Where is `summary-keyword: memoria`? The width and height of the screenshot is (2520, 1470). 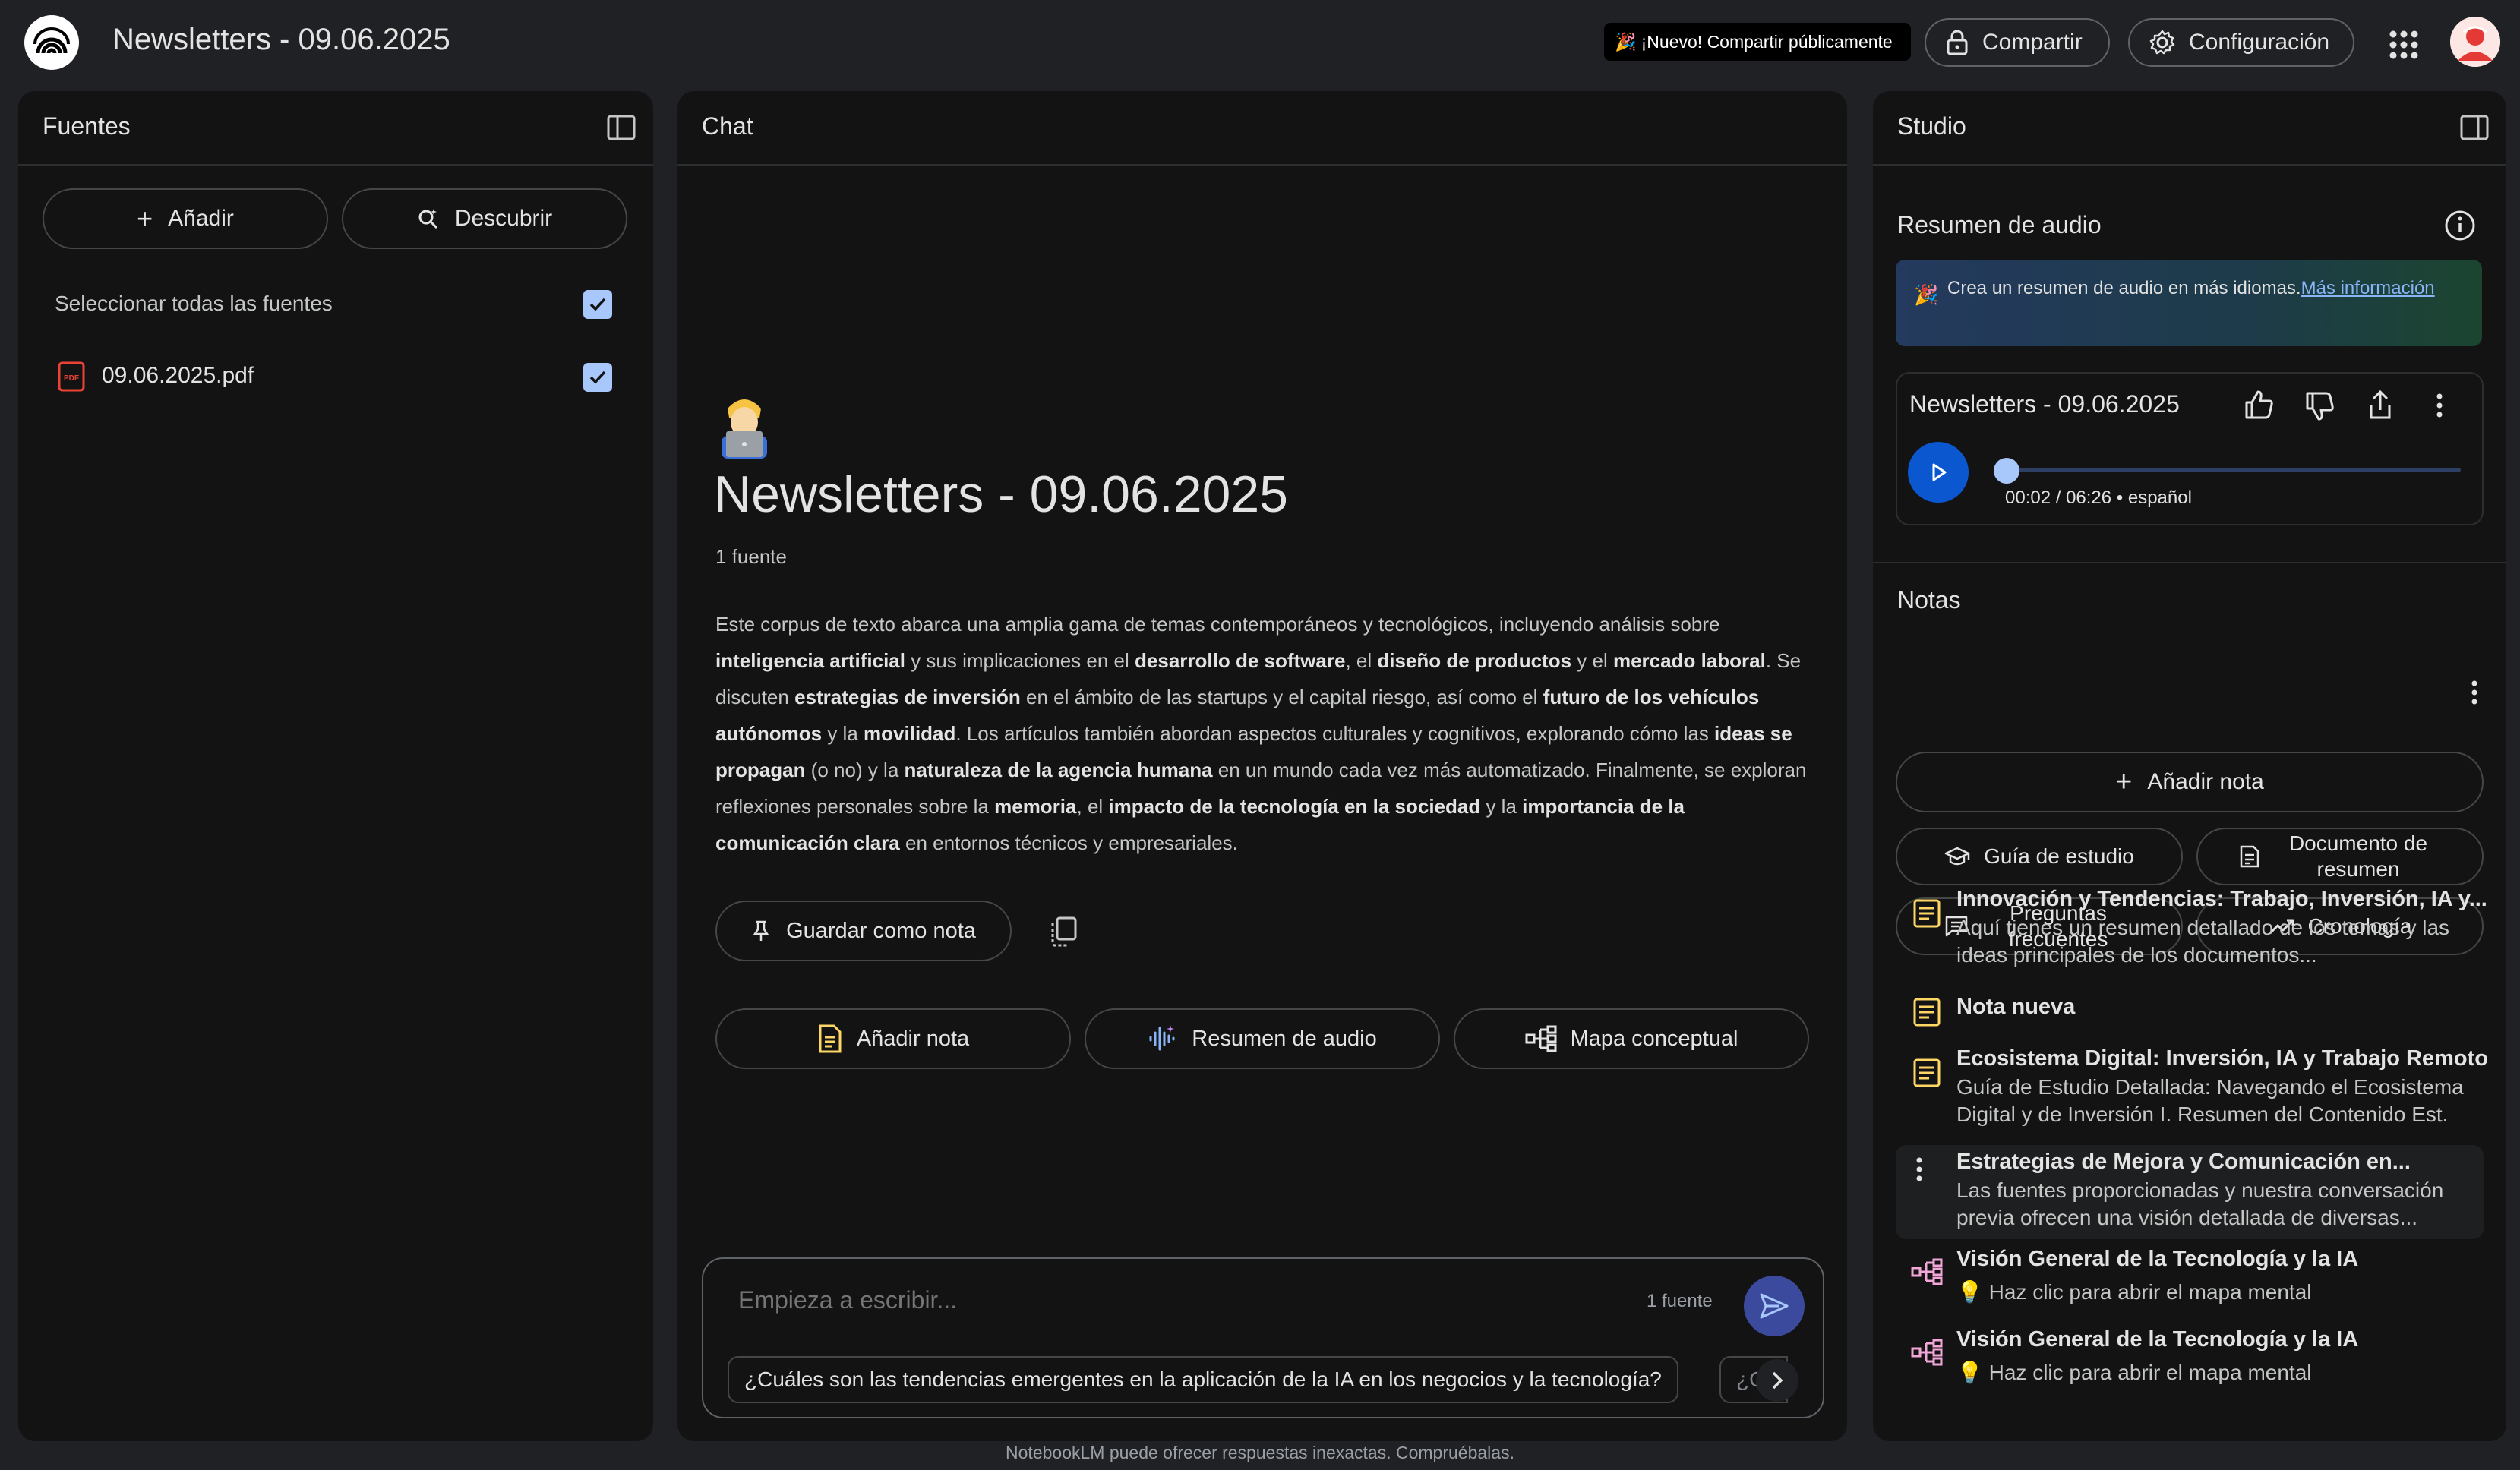 summary-keyword: memoria is located at coordinates (1035, 807).